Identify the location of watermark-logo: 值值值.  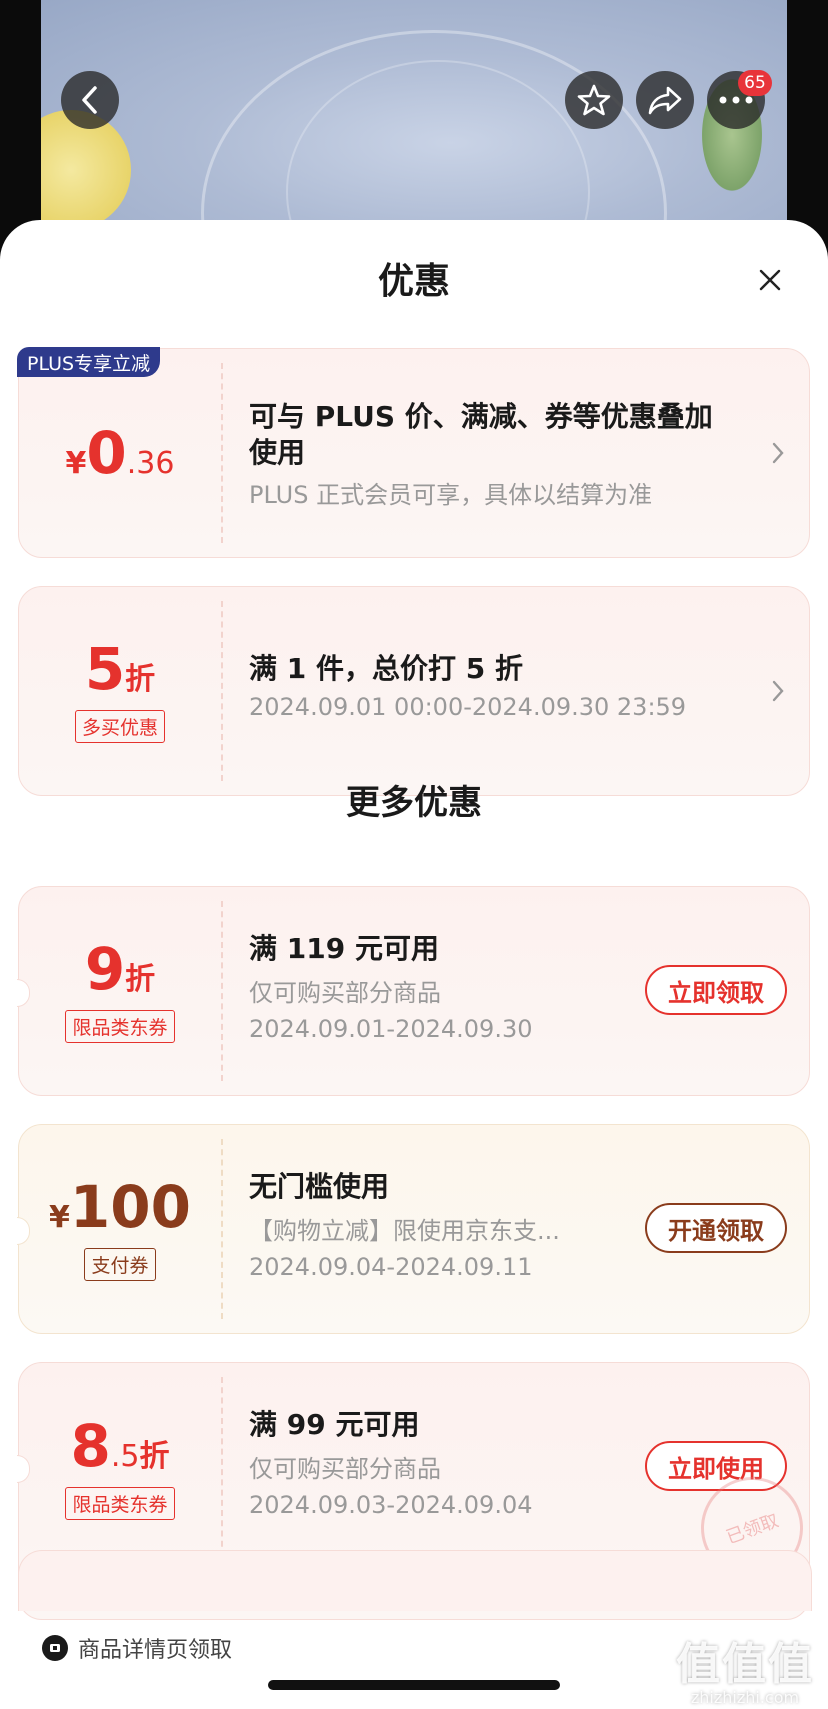
(745, 1664).